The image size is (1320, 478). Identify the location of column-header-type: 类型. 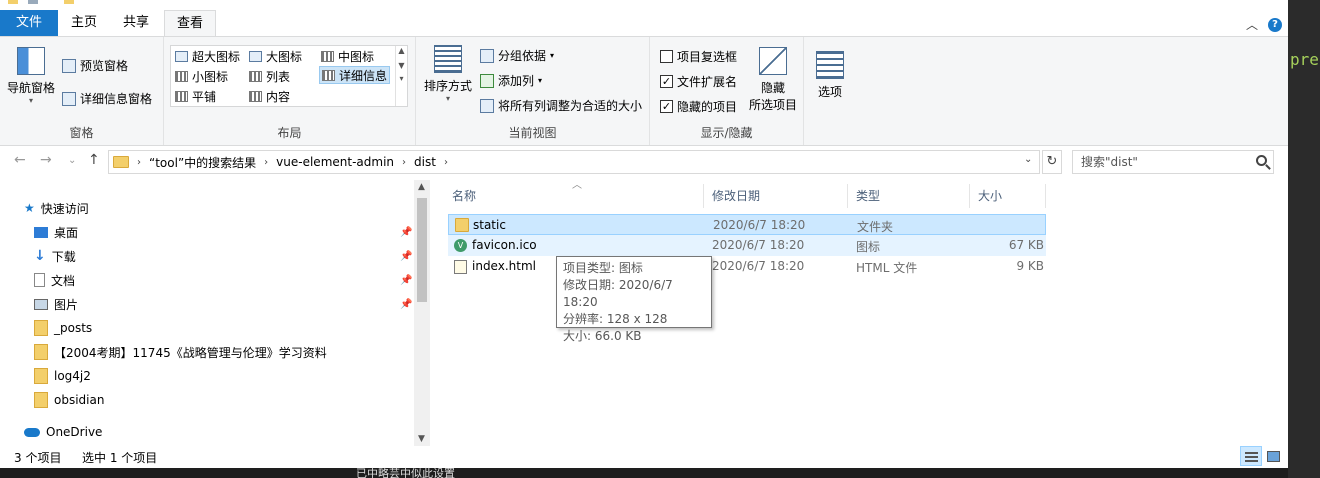
(909, 196).